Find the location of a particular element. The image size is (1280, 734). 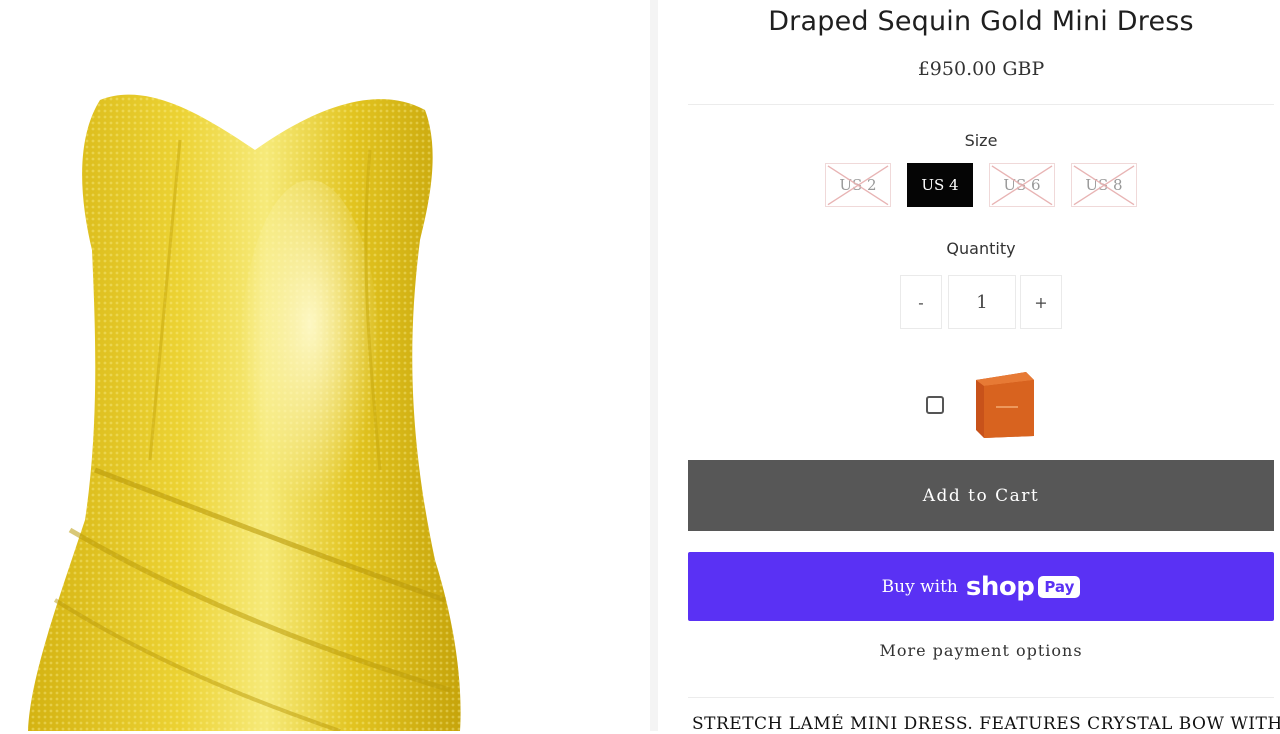

pay-badge: Pay is located at coordinates (1059, 586).